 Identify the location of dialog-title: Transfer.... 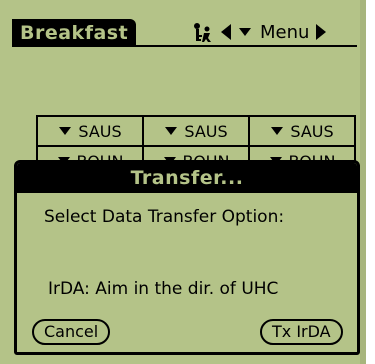
(187, 178).